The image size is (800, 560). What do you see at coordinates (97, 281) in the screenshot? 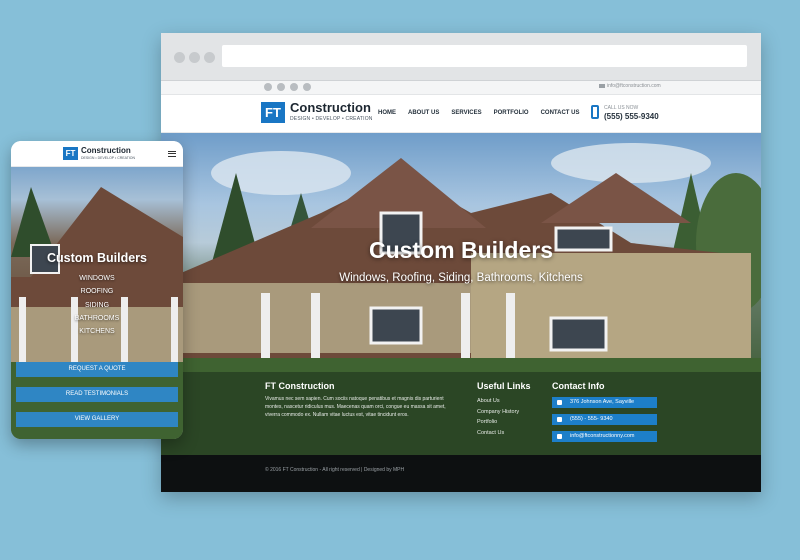
I see `mobile-service-item: WINDOWS` at bounding box center [97, 281].